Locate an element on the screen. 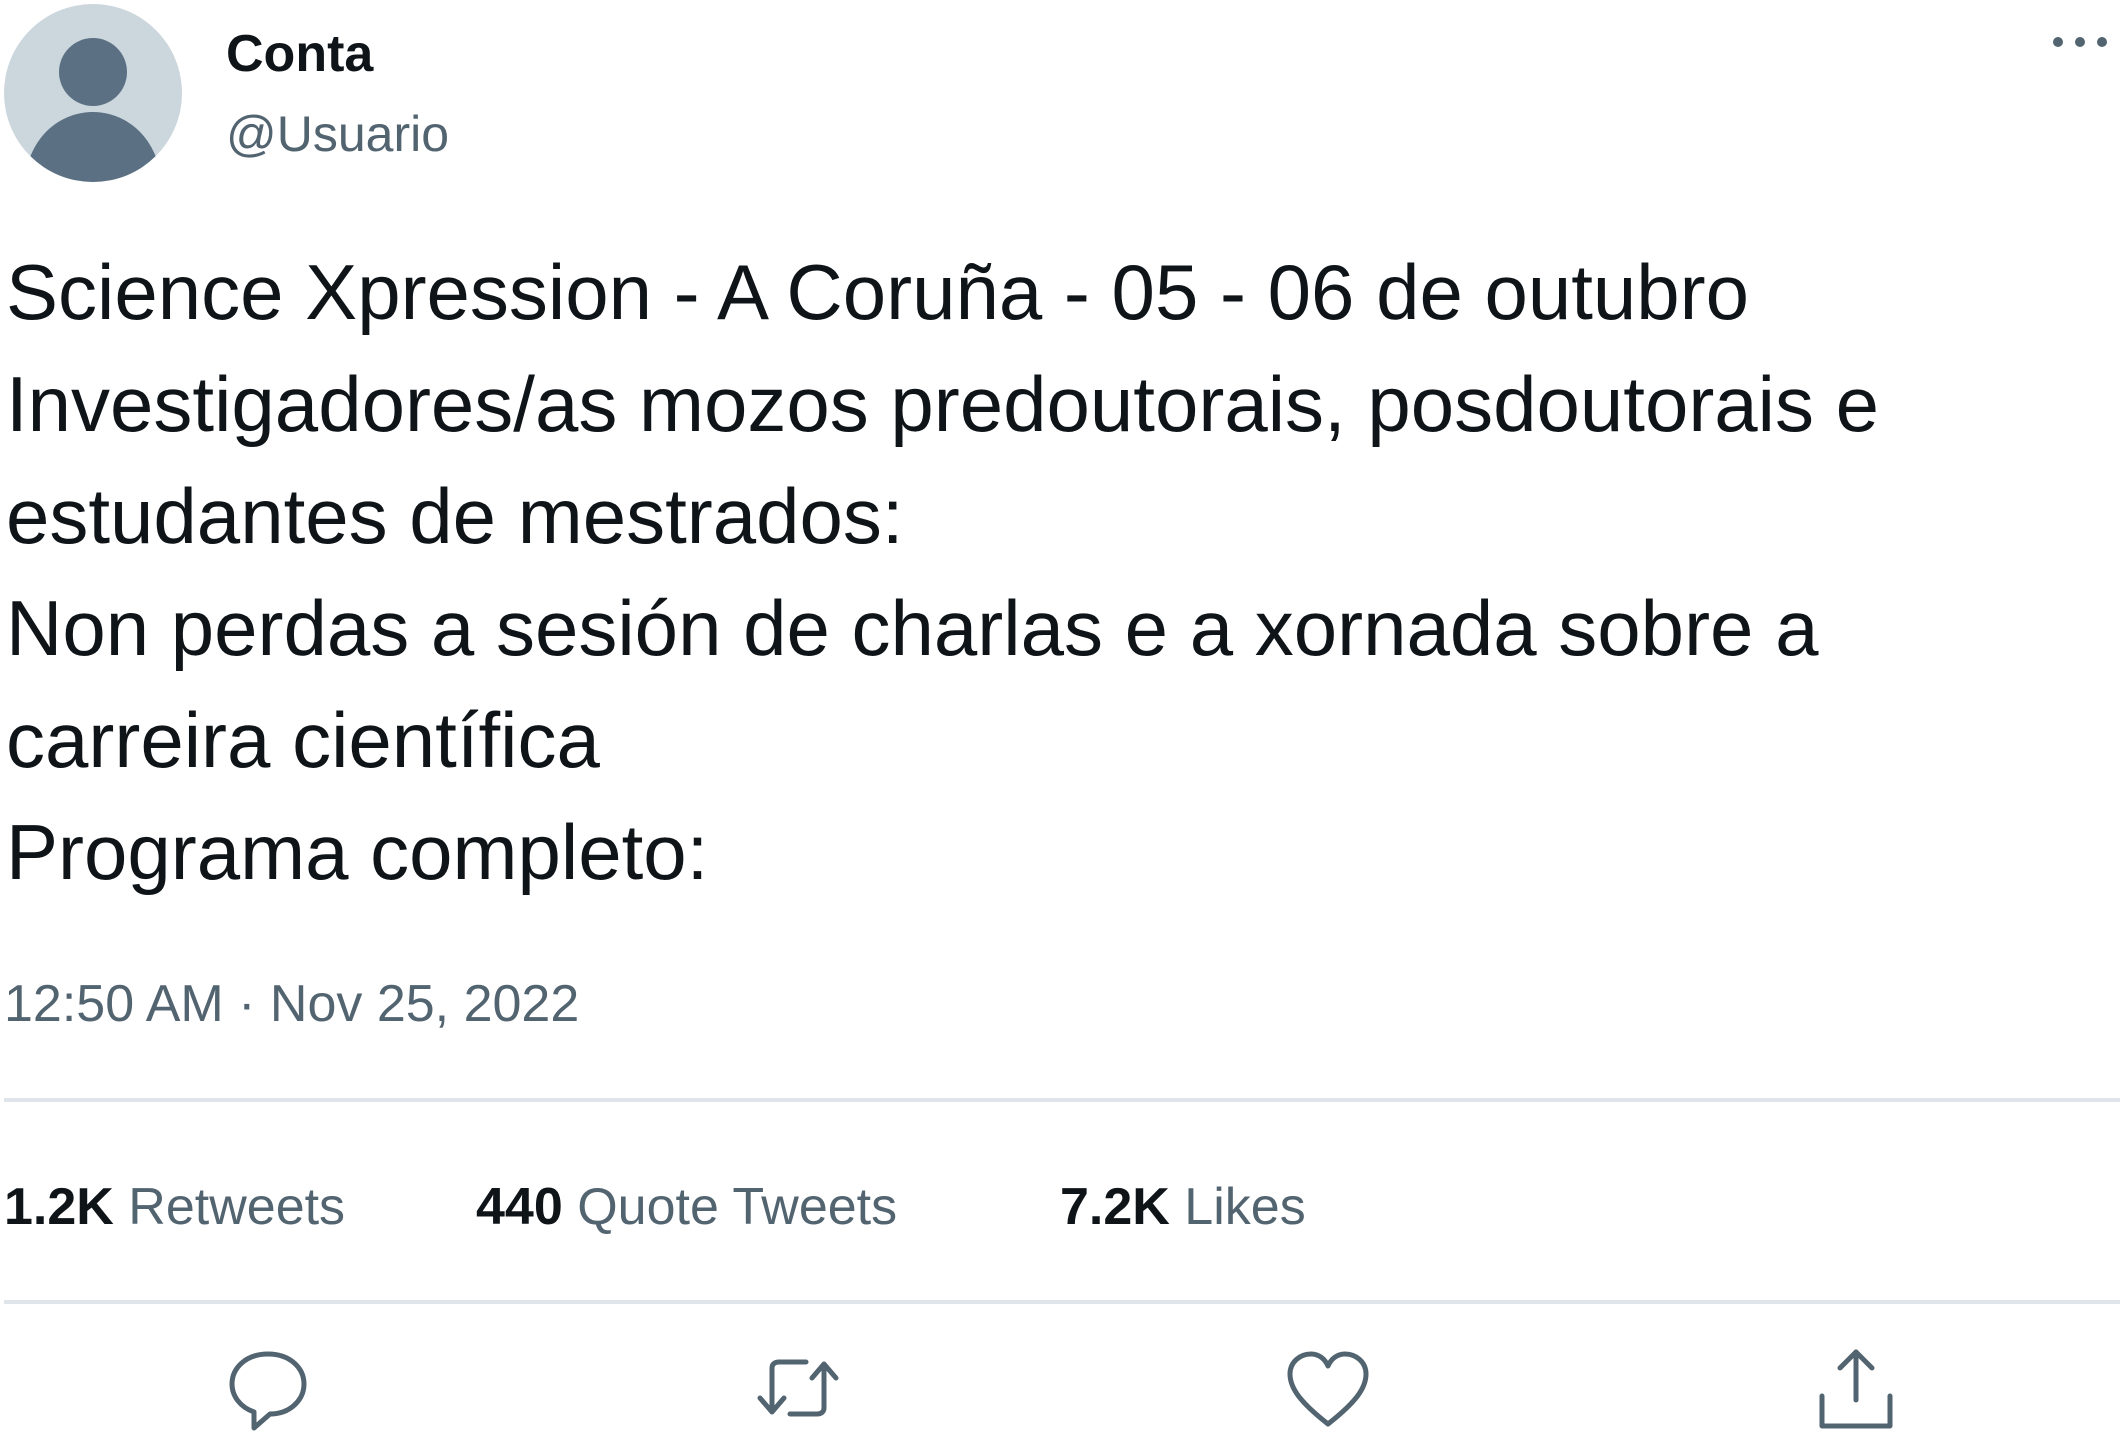  quote-tweets-count: 440 is located at coordinates (519, 1207).